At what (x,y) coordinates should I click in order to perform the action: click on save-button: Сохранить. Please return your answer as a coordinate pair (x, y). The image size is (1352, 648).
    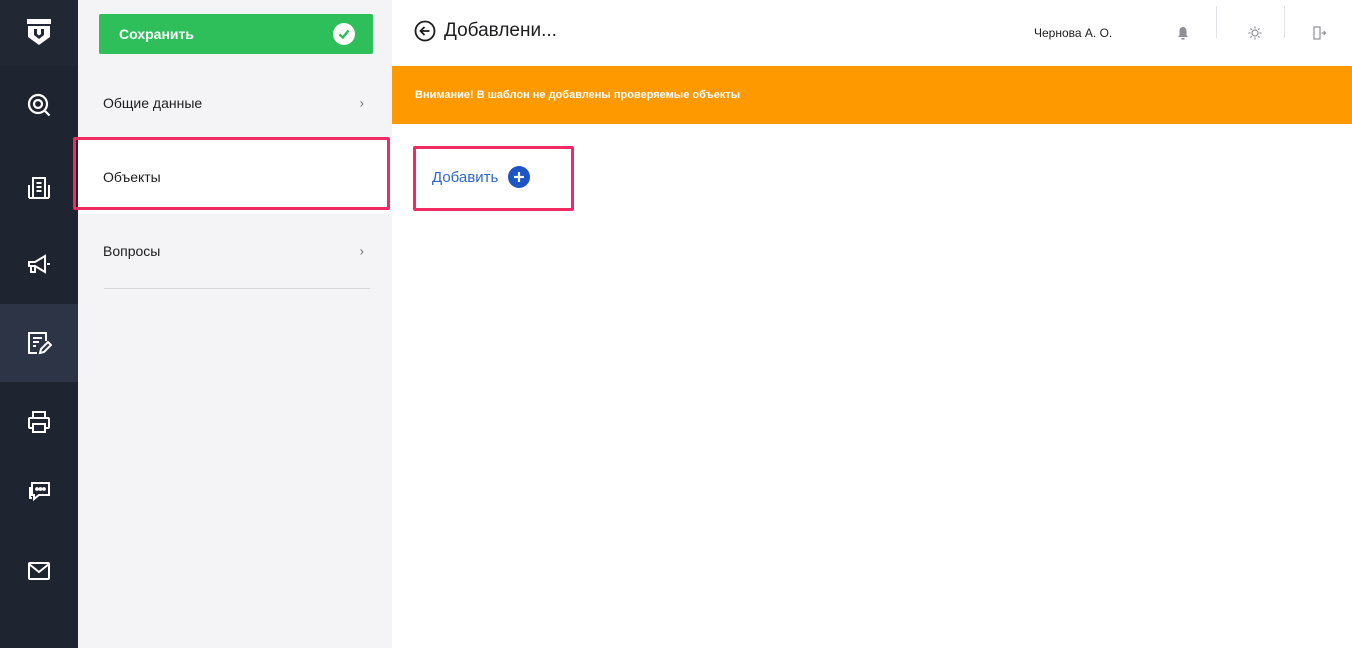
    Looking at the image, I should click on (236, 34).